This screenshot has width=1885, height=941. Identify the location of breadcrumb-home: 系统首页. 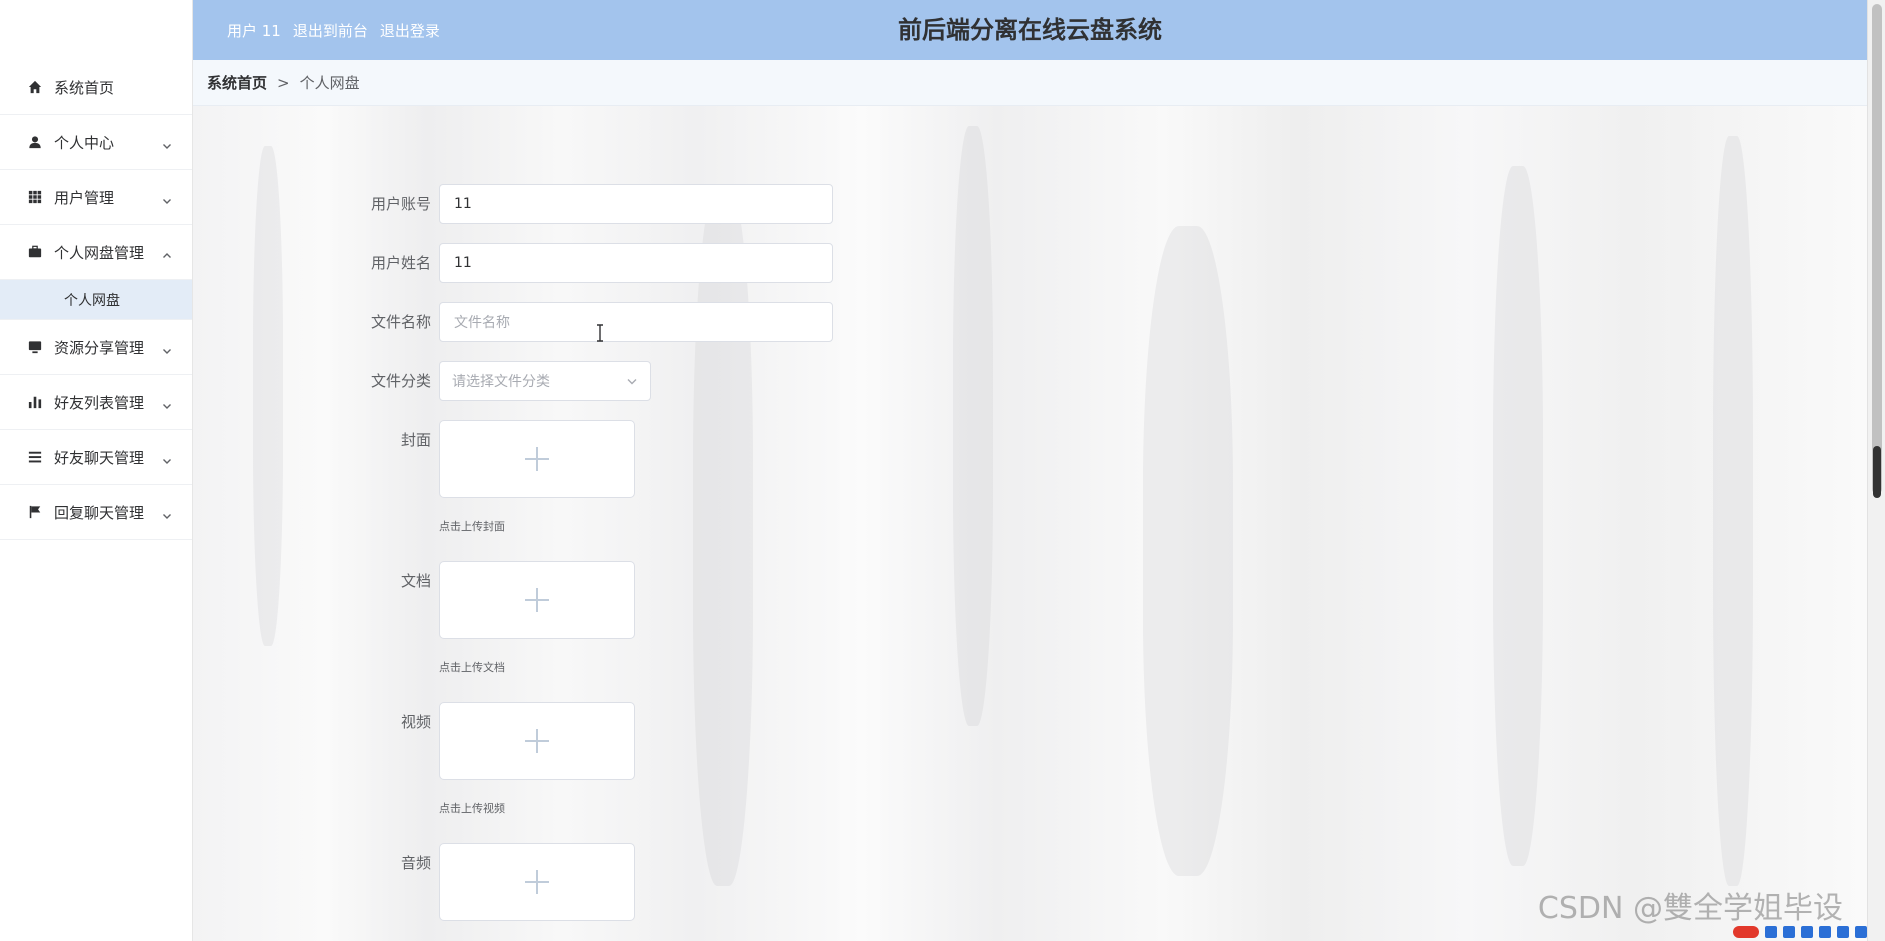
(237, 82).